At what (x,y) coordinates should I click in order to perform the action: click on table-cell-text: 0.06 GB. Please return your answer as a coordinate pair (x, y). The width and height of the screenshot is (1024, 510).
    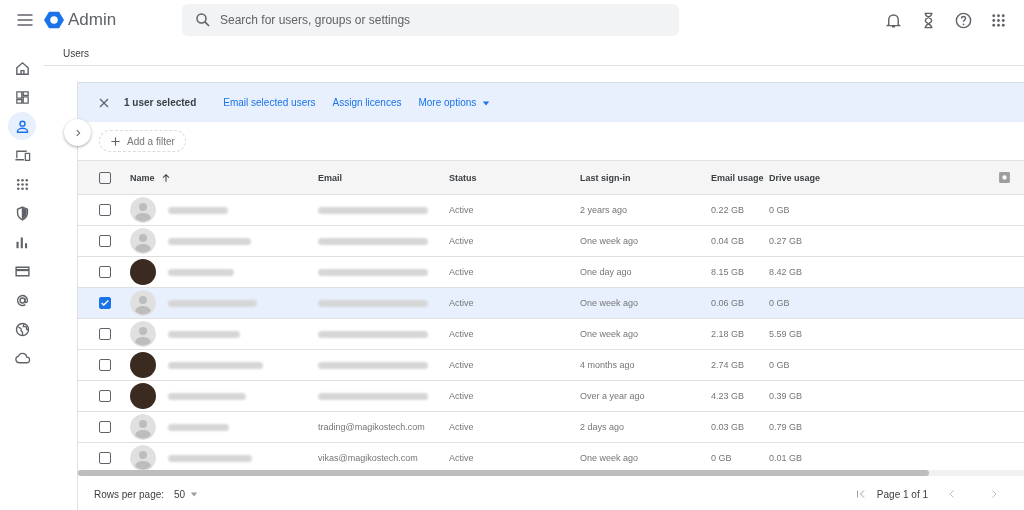
    Looking at the image, I should click on (728, 303).